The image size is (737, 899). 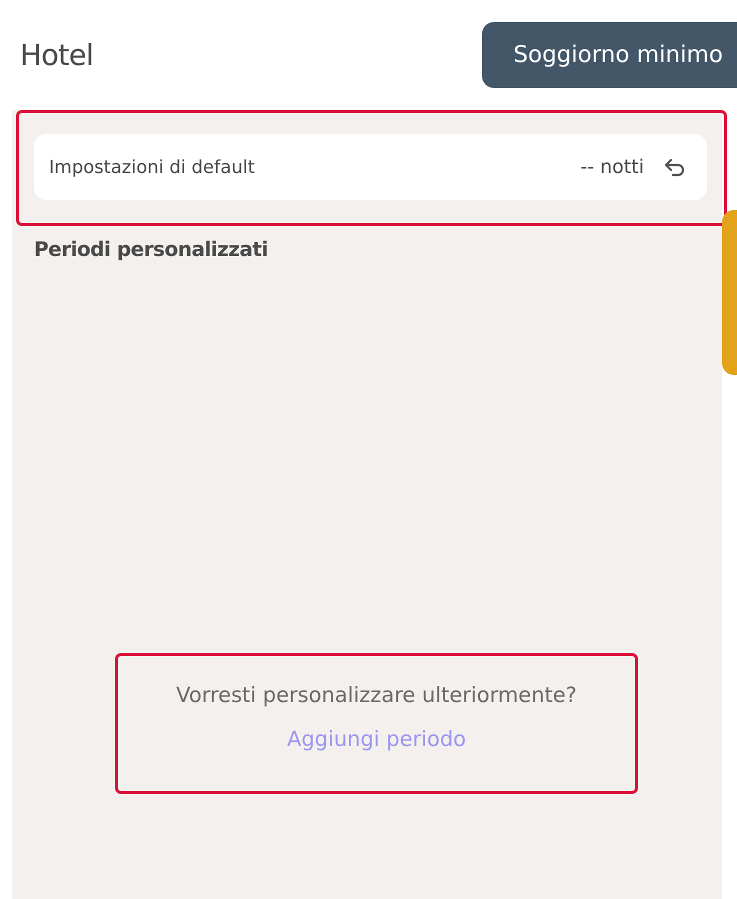 What do you see at coordinates (675, 167) in the screenshot?
I see `undo-icon` at bounding box center [675, 167].